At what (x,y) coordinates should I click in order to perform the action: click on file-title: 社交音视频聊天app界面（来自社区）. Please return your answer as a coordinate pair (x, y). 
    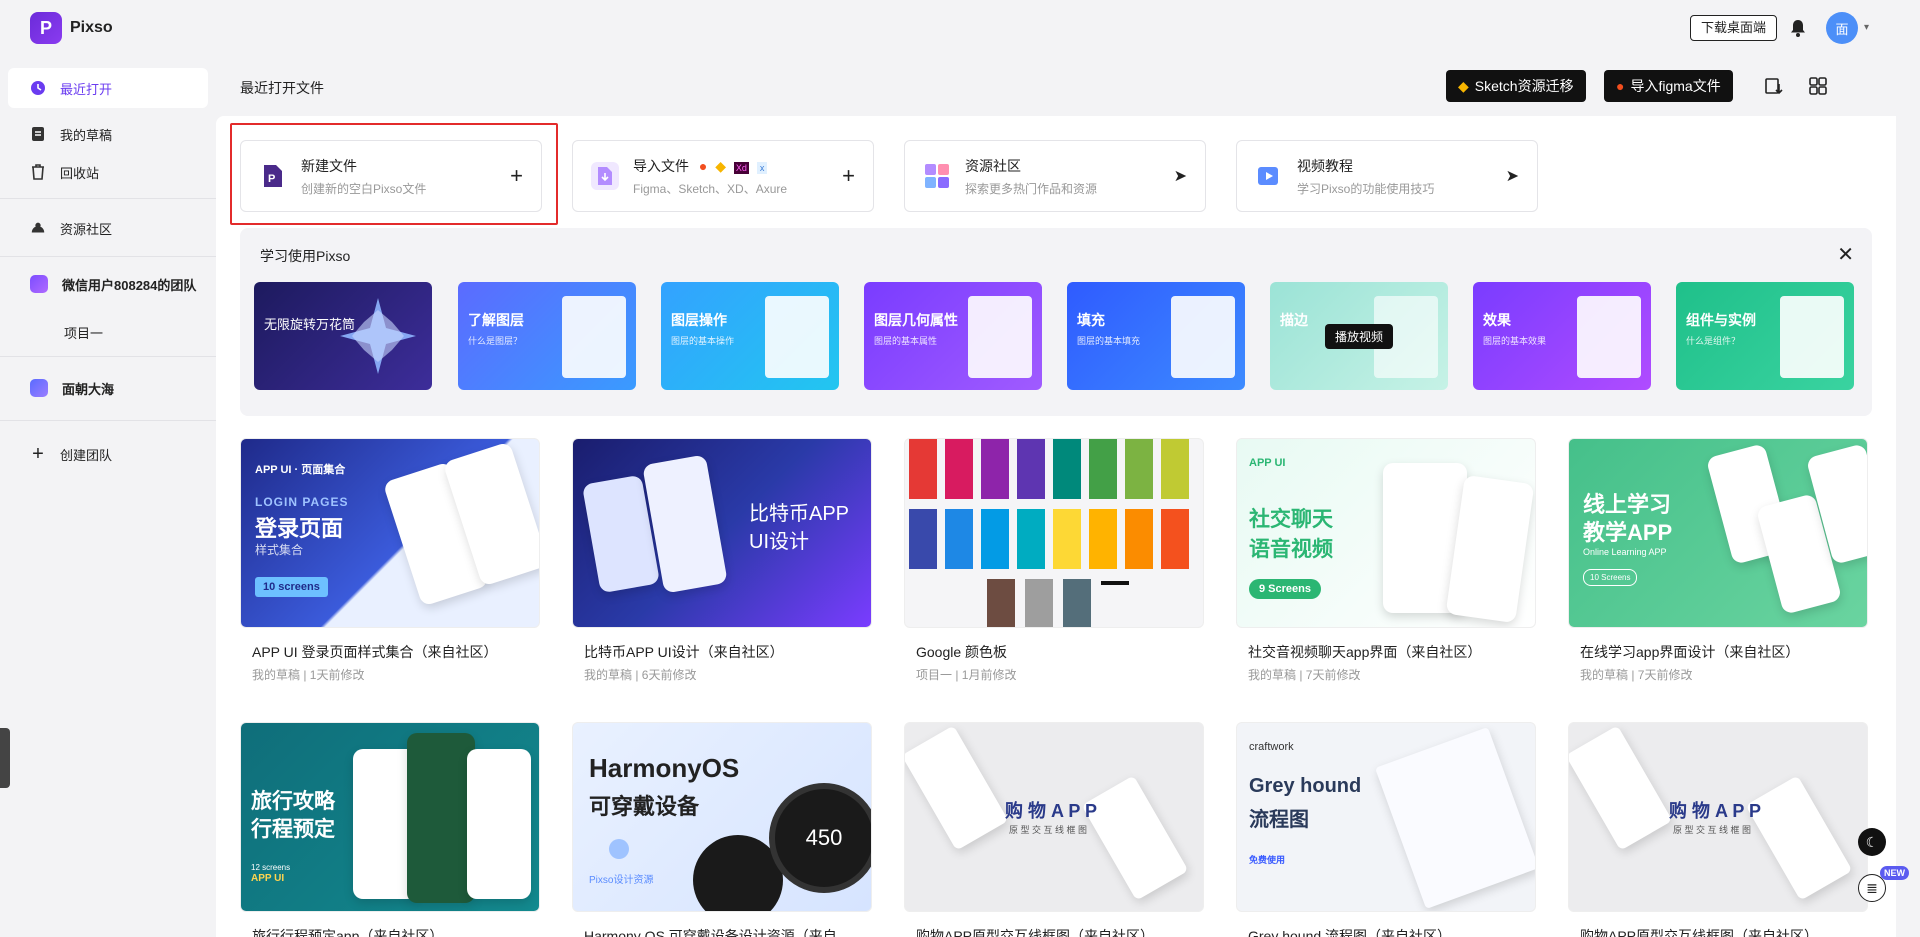
    Looking at the image, I should click on (1365, 652).